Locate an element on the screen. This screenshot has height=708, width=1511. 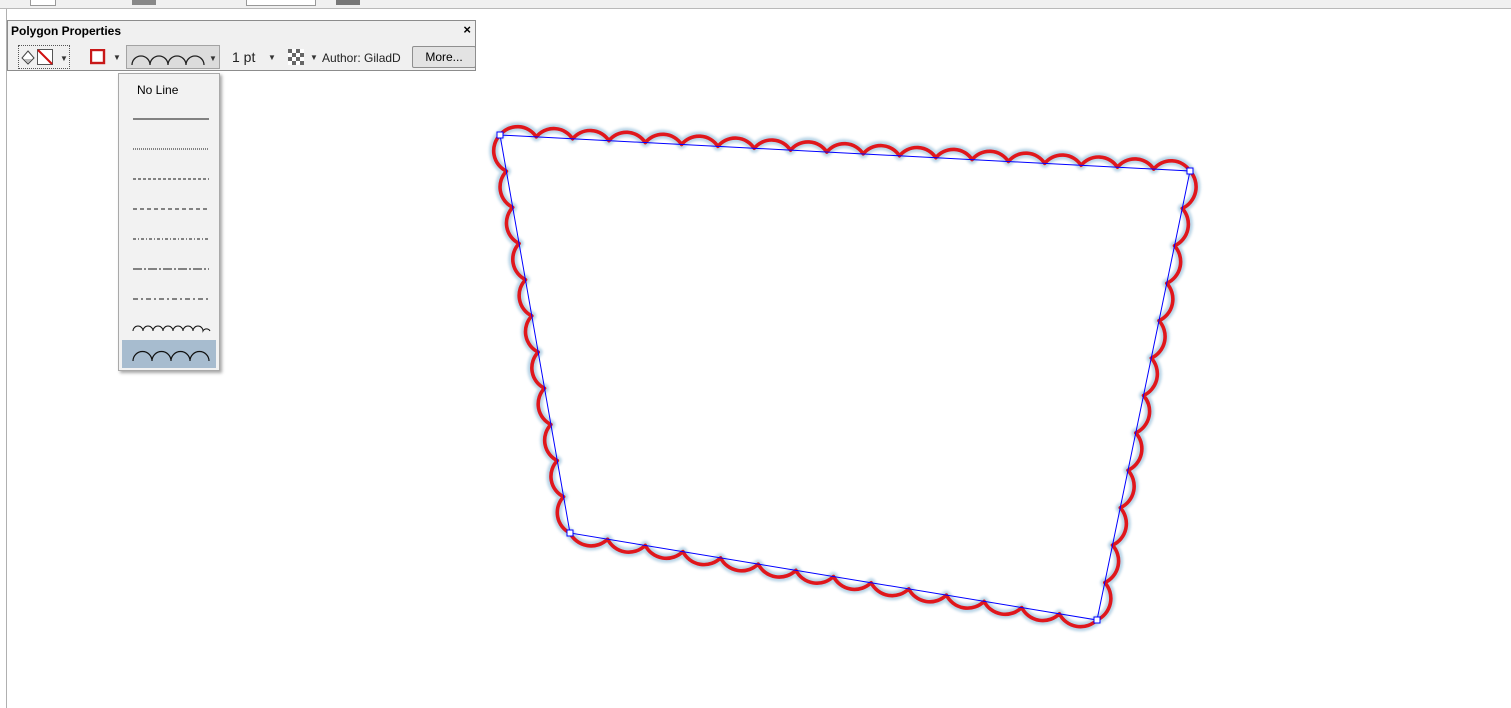
long-dash-dot-line-icon is located at coordinates (171, 269).